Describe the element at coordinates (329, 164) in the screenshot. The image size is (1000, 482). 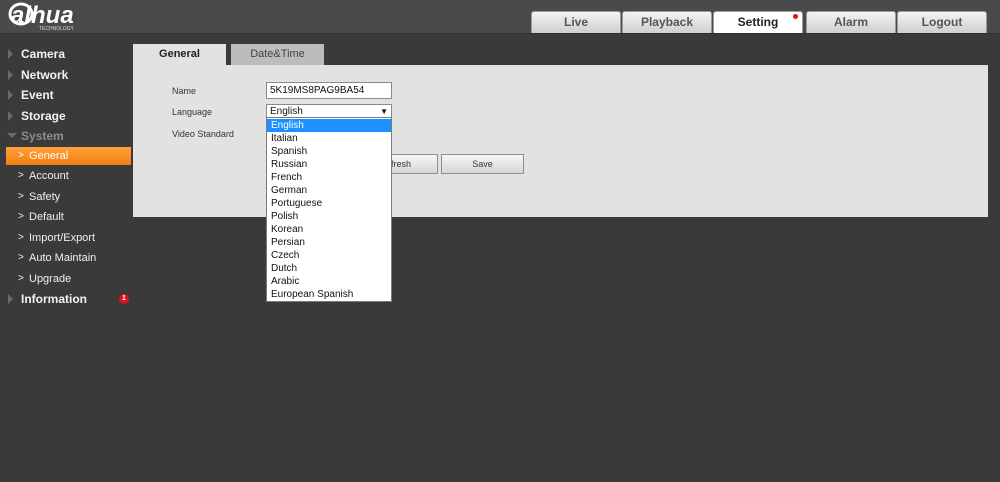
I see `language-option: Russian` at that location.